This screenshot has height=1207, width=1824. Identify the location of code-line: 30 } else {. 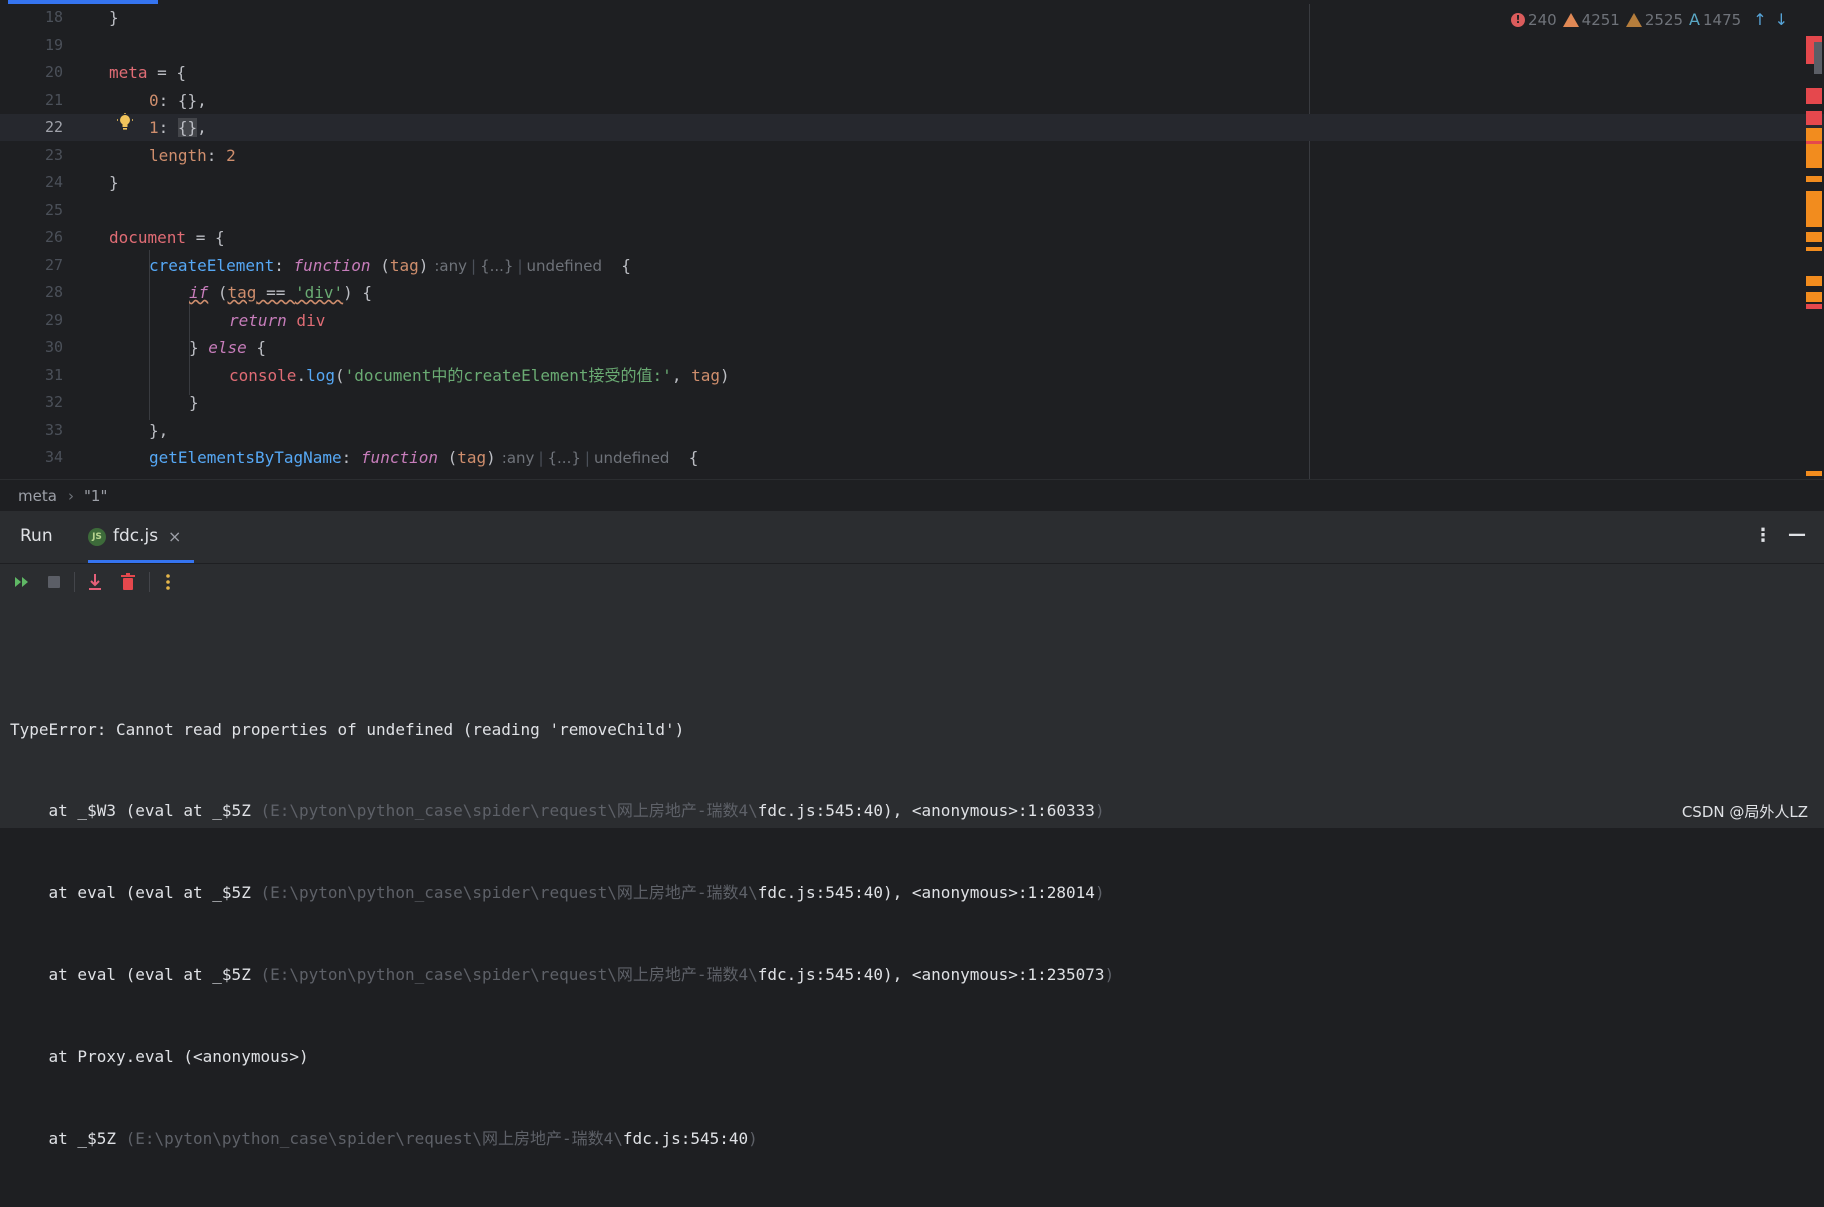
(912, 347).